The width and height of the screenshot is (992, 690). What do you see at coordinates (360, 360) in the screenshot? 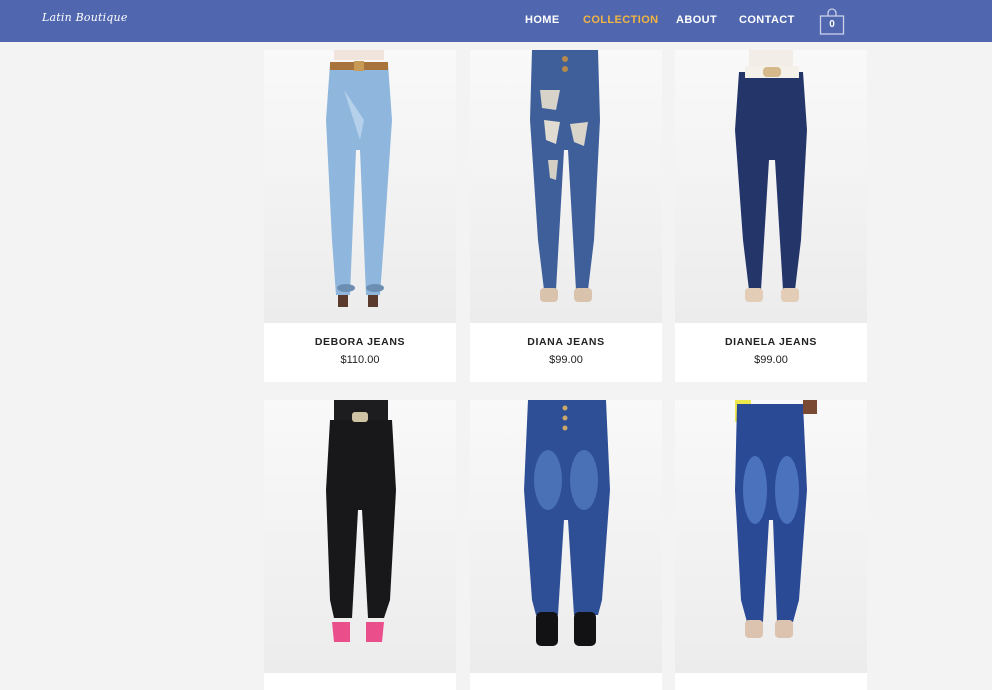
I see `product-price: $110.00` at bounding box center [360, 360].